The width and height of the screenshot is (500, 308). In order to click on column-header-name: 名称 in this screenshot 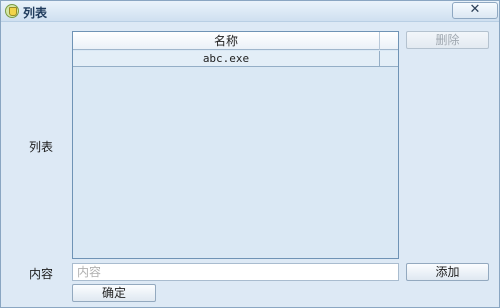, I will do `click(226, 41)`.